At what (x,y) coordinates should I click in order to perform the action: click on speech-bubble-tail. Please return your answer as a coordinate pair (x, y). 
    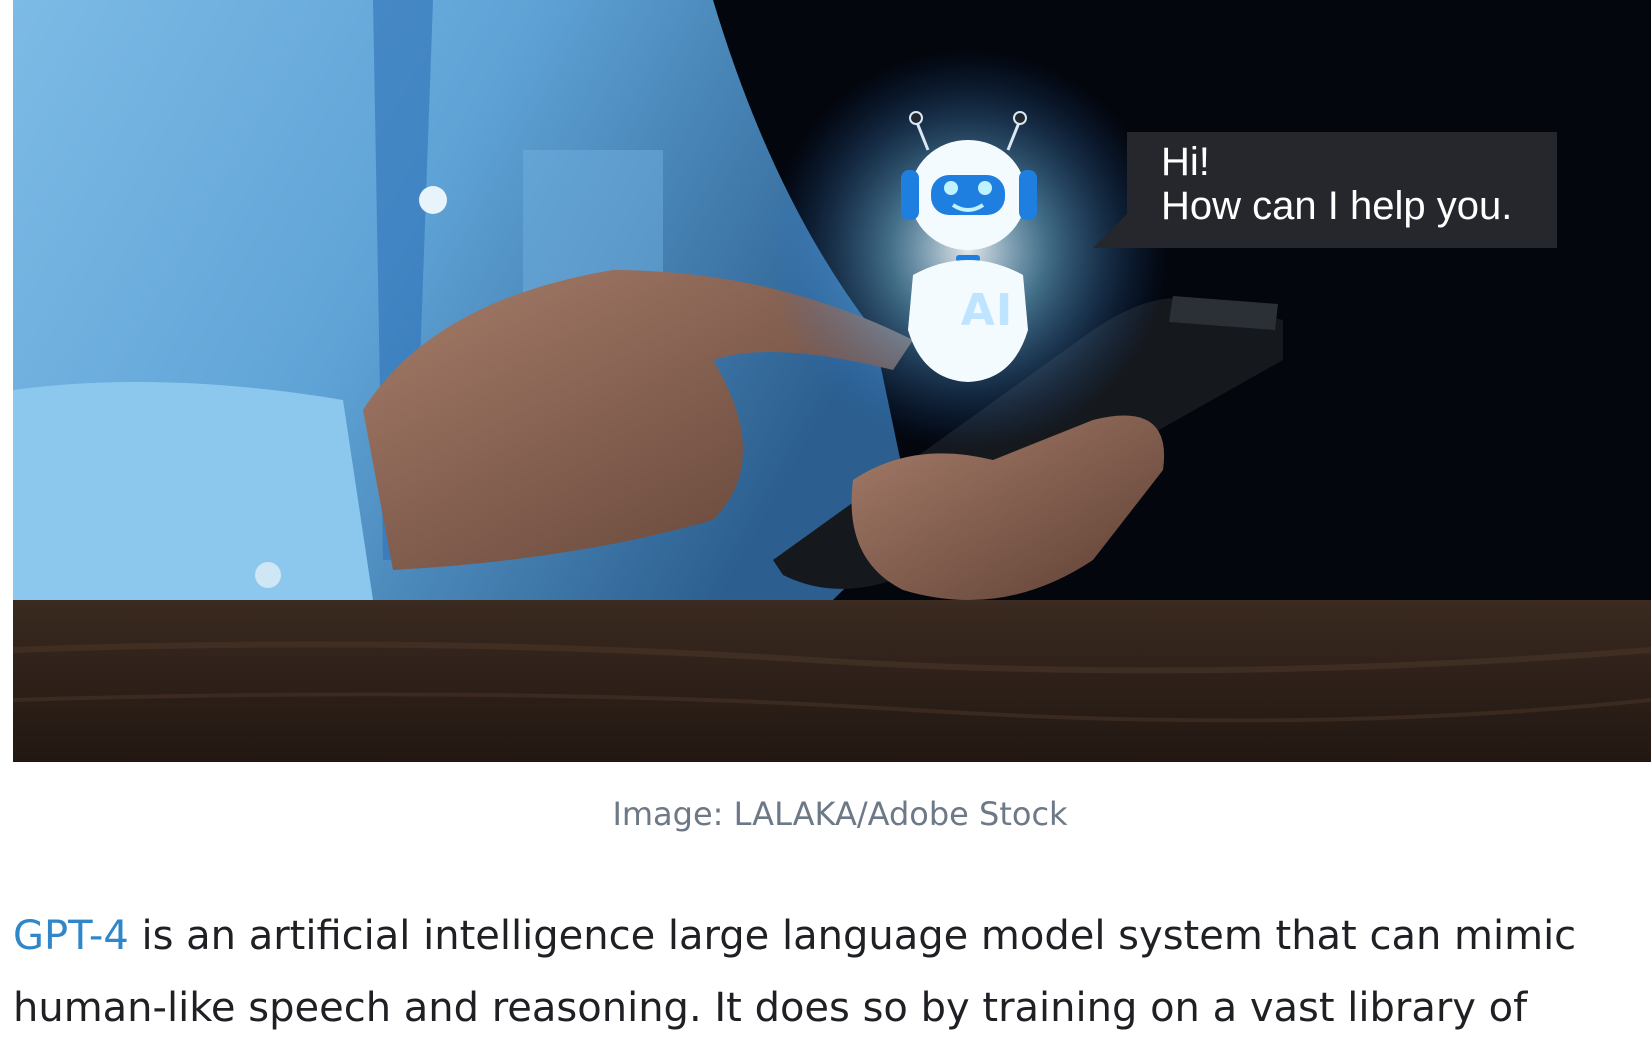
    Looking at the image, I should click on (1110, 231).